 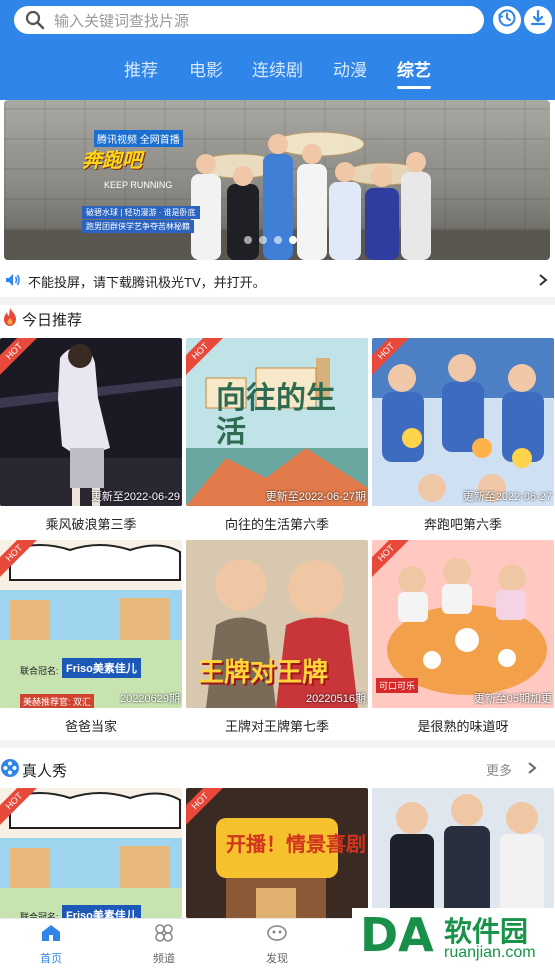 I want to click on update-label: 更新至05期加更, so click(x=512, y=699).